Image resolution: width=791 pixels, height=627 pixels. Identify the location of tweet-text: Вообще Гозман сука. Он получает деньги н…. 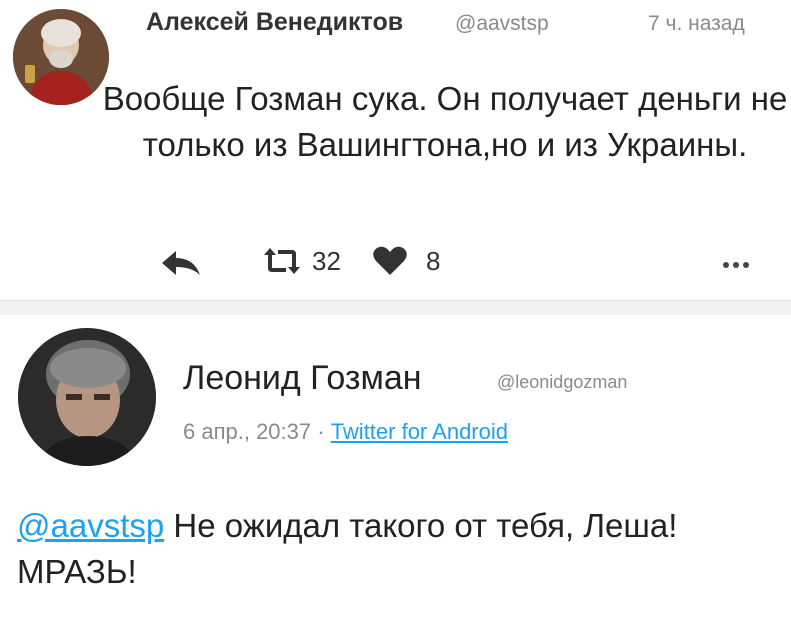
(445, 121).